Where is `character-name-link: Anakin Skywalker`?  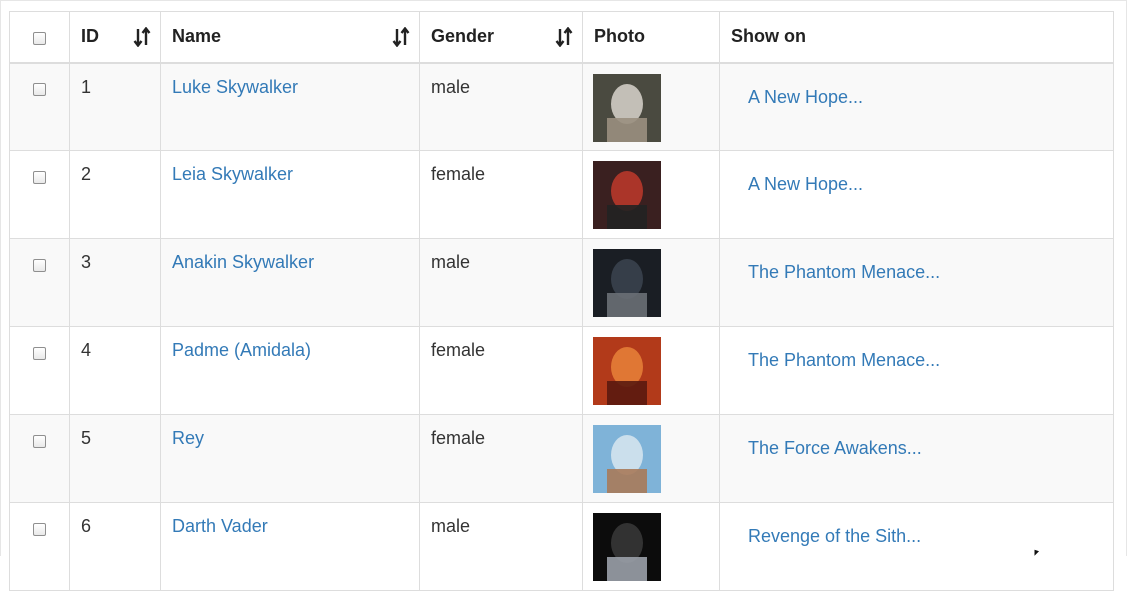
character-name-link: Anakin Skywalker is located at coordinates (243, 262).